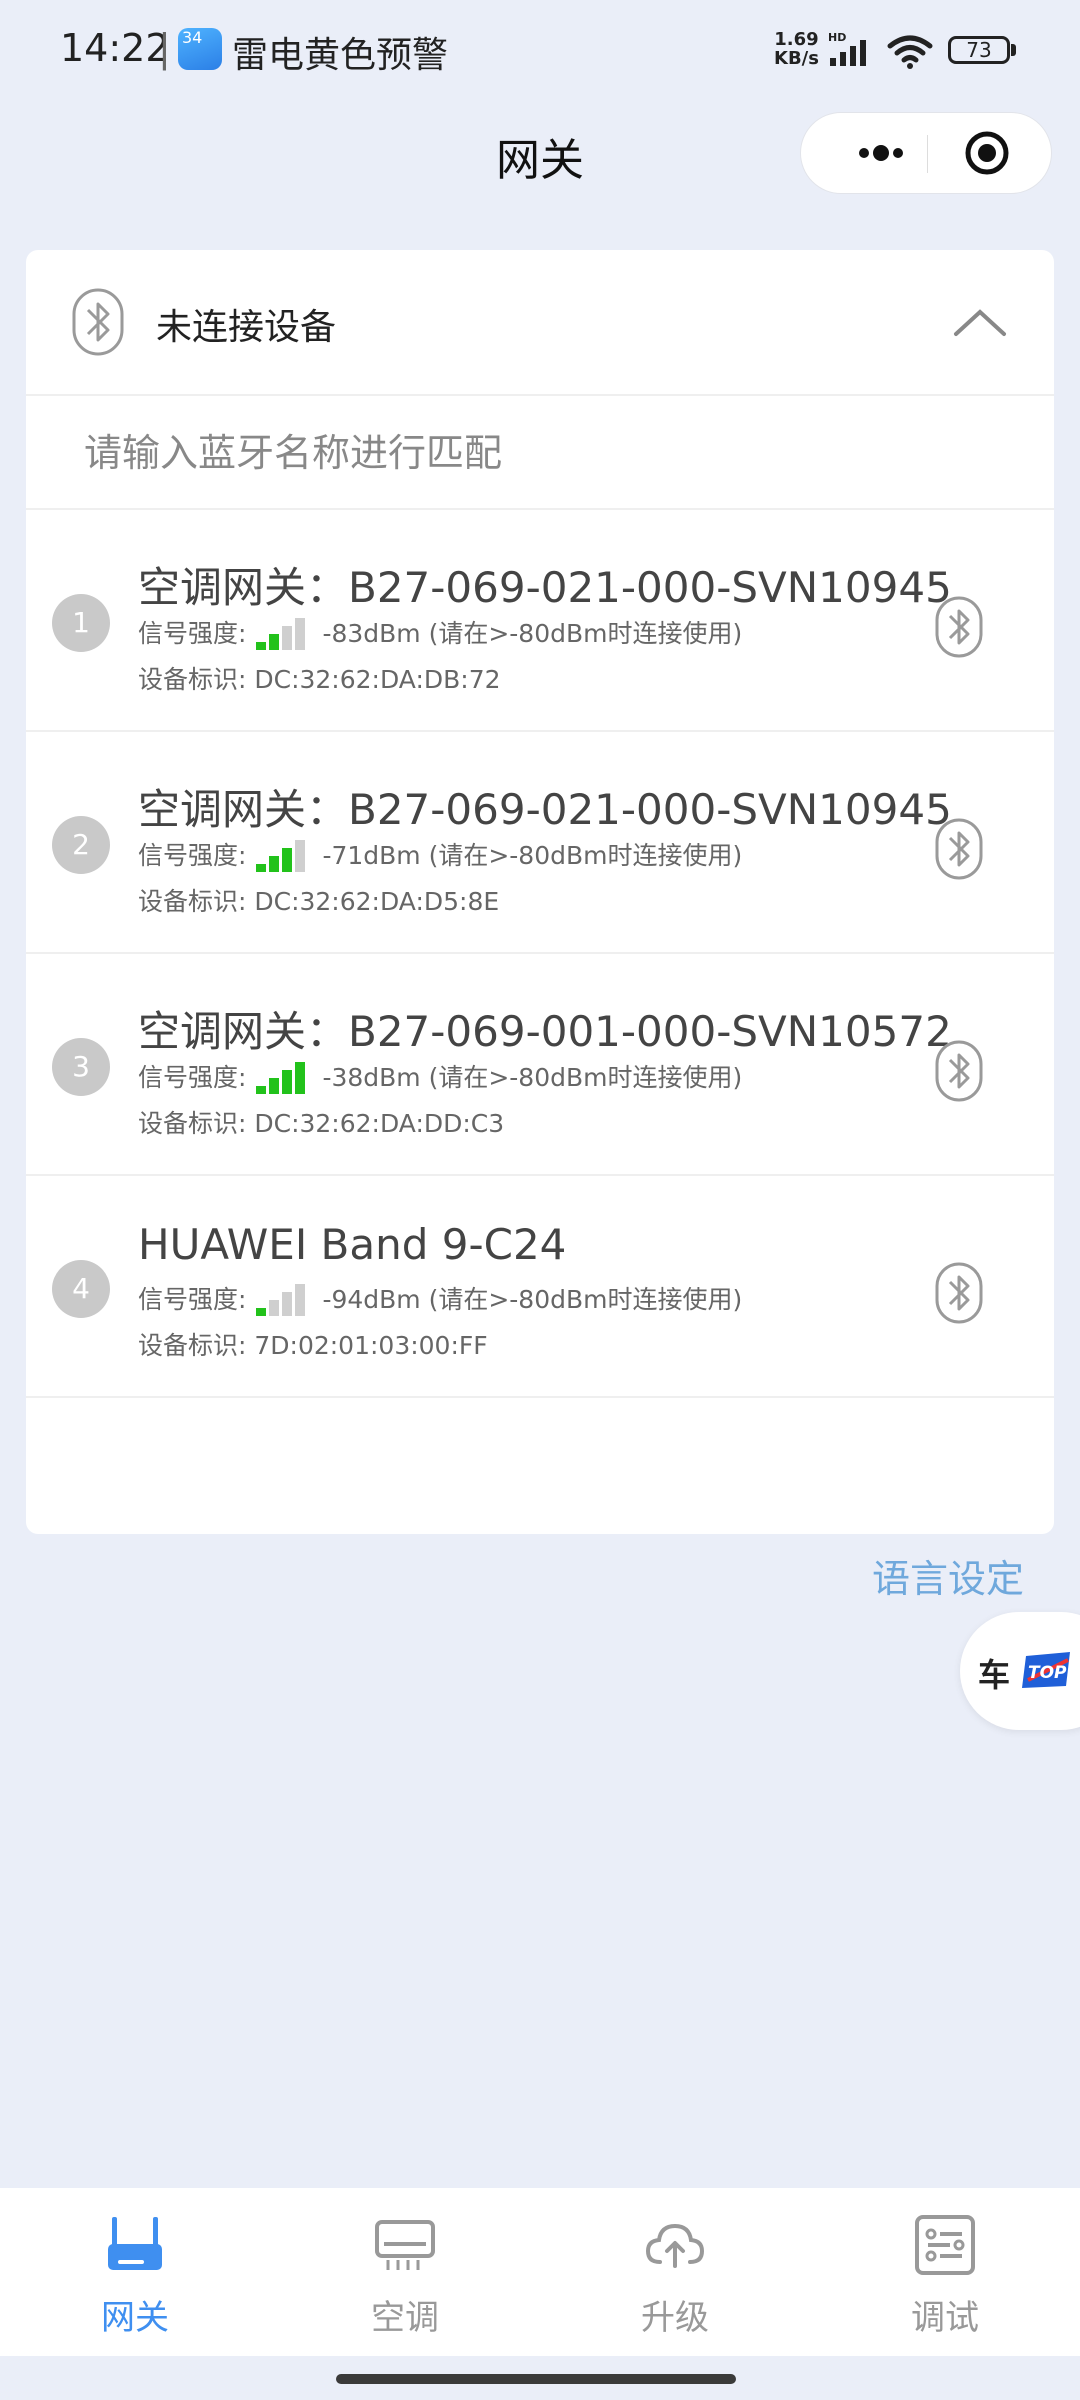 This screenshot has height=2400, width=1080. Describe the element at coordinates (979, 50) in the screenshot. I see `battery-indicator: 73` at that location.